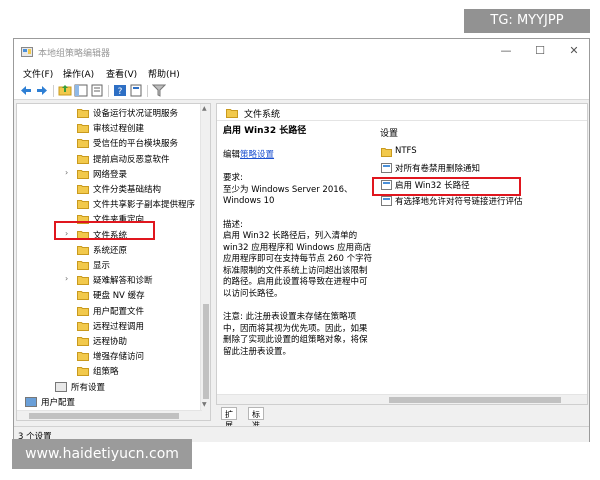 This screenshot has height=480, width=600. I want to click on tree-item: 增强存储访问, so click(113, 356).